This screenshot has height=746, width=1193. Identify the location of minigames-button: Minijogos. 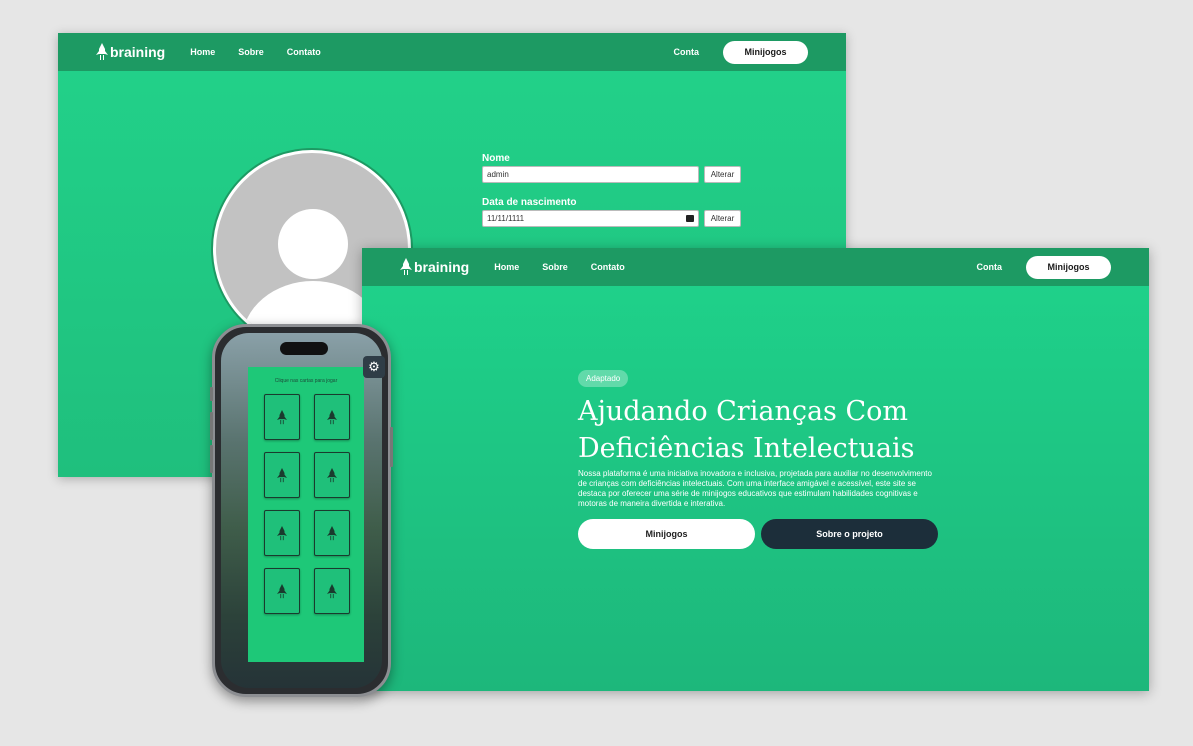
(666, 534).